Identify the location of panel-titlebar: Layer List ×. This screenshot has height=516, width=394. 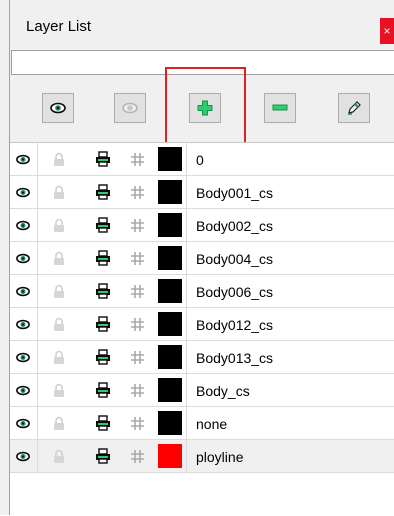
(202, 24).